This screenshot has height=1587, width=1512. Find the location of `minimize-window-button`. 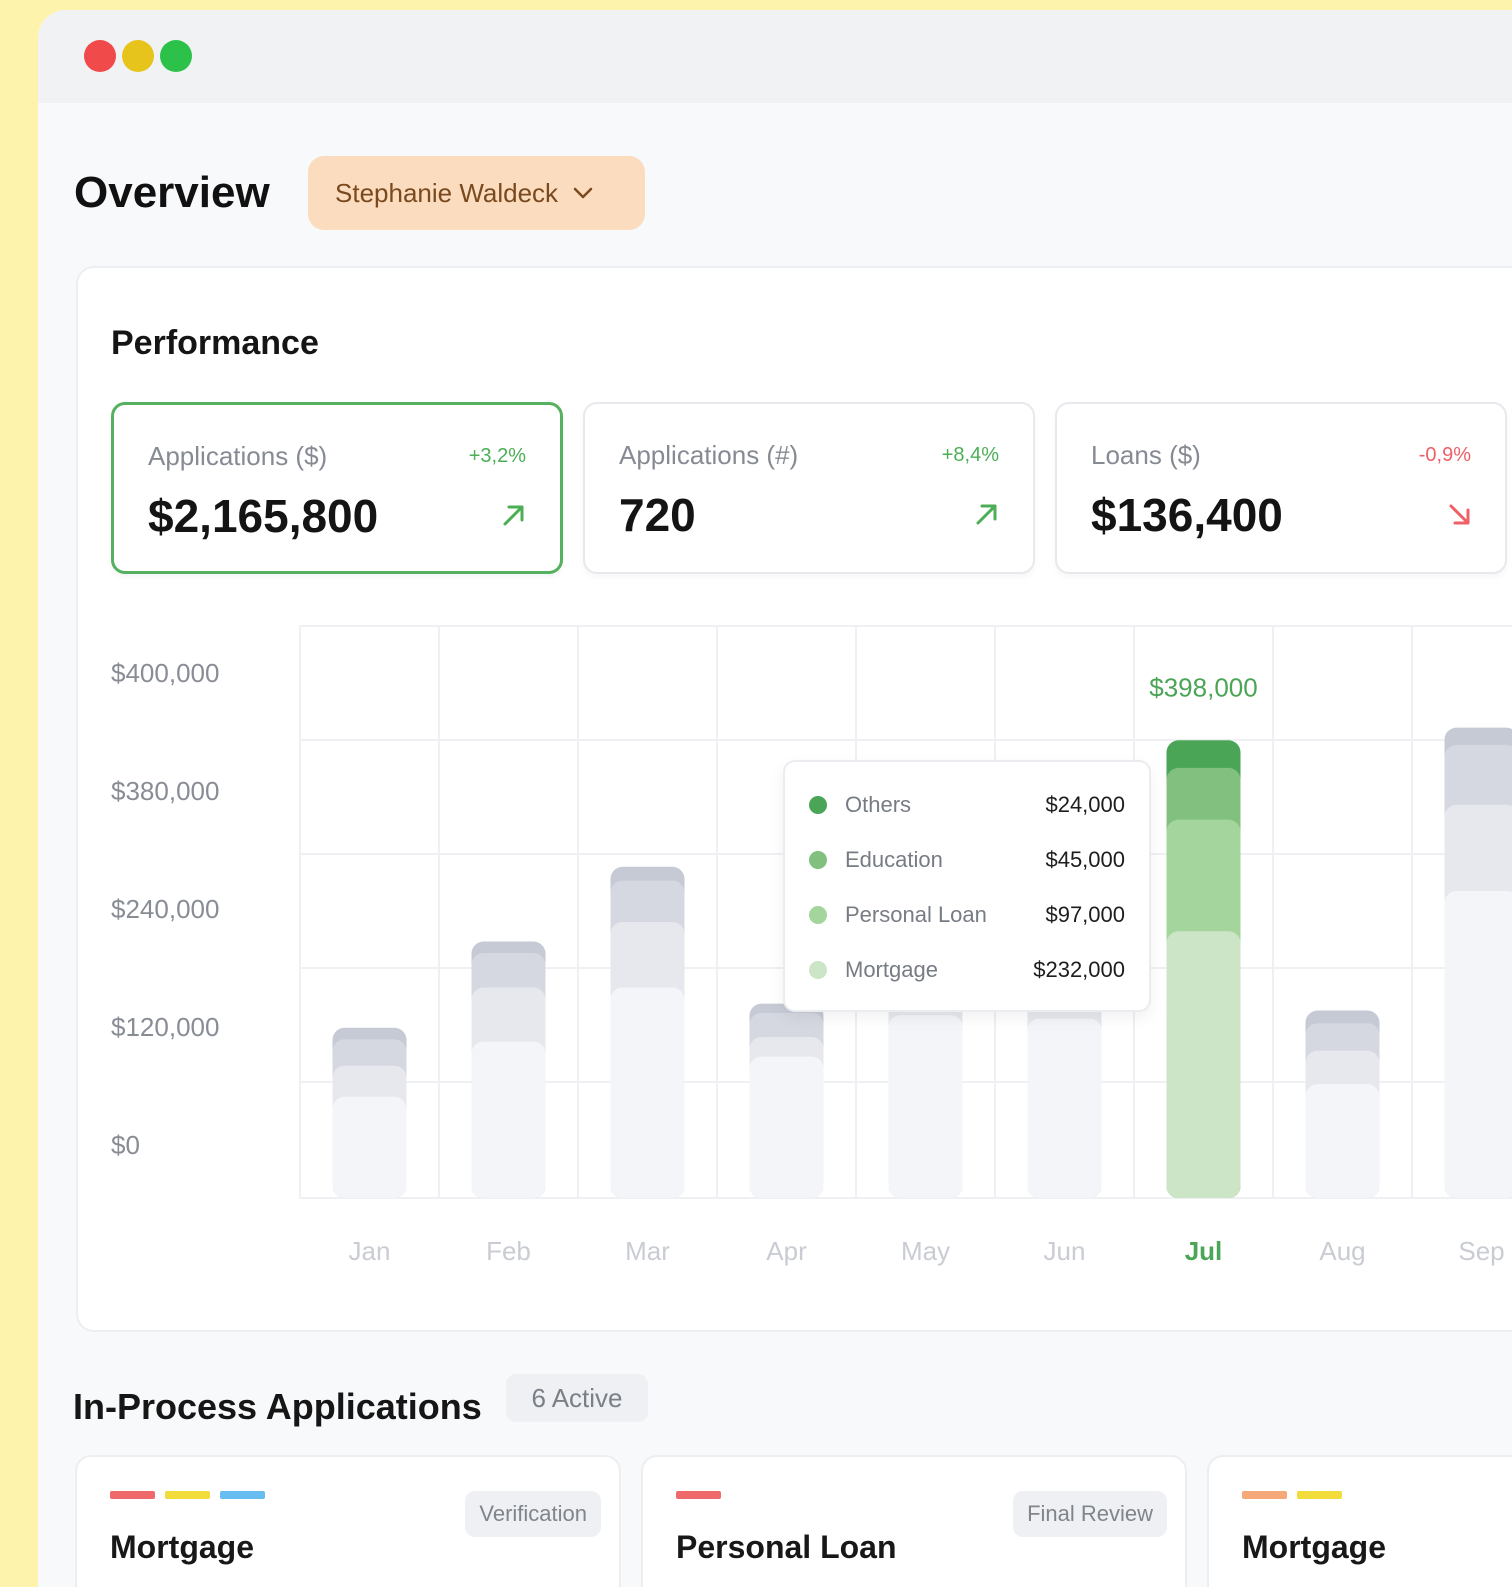

minimize-window-button is located at coordinates (138, 56).